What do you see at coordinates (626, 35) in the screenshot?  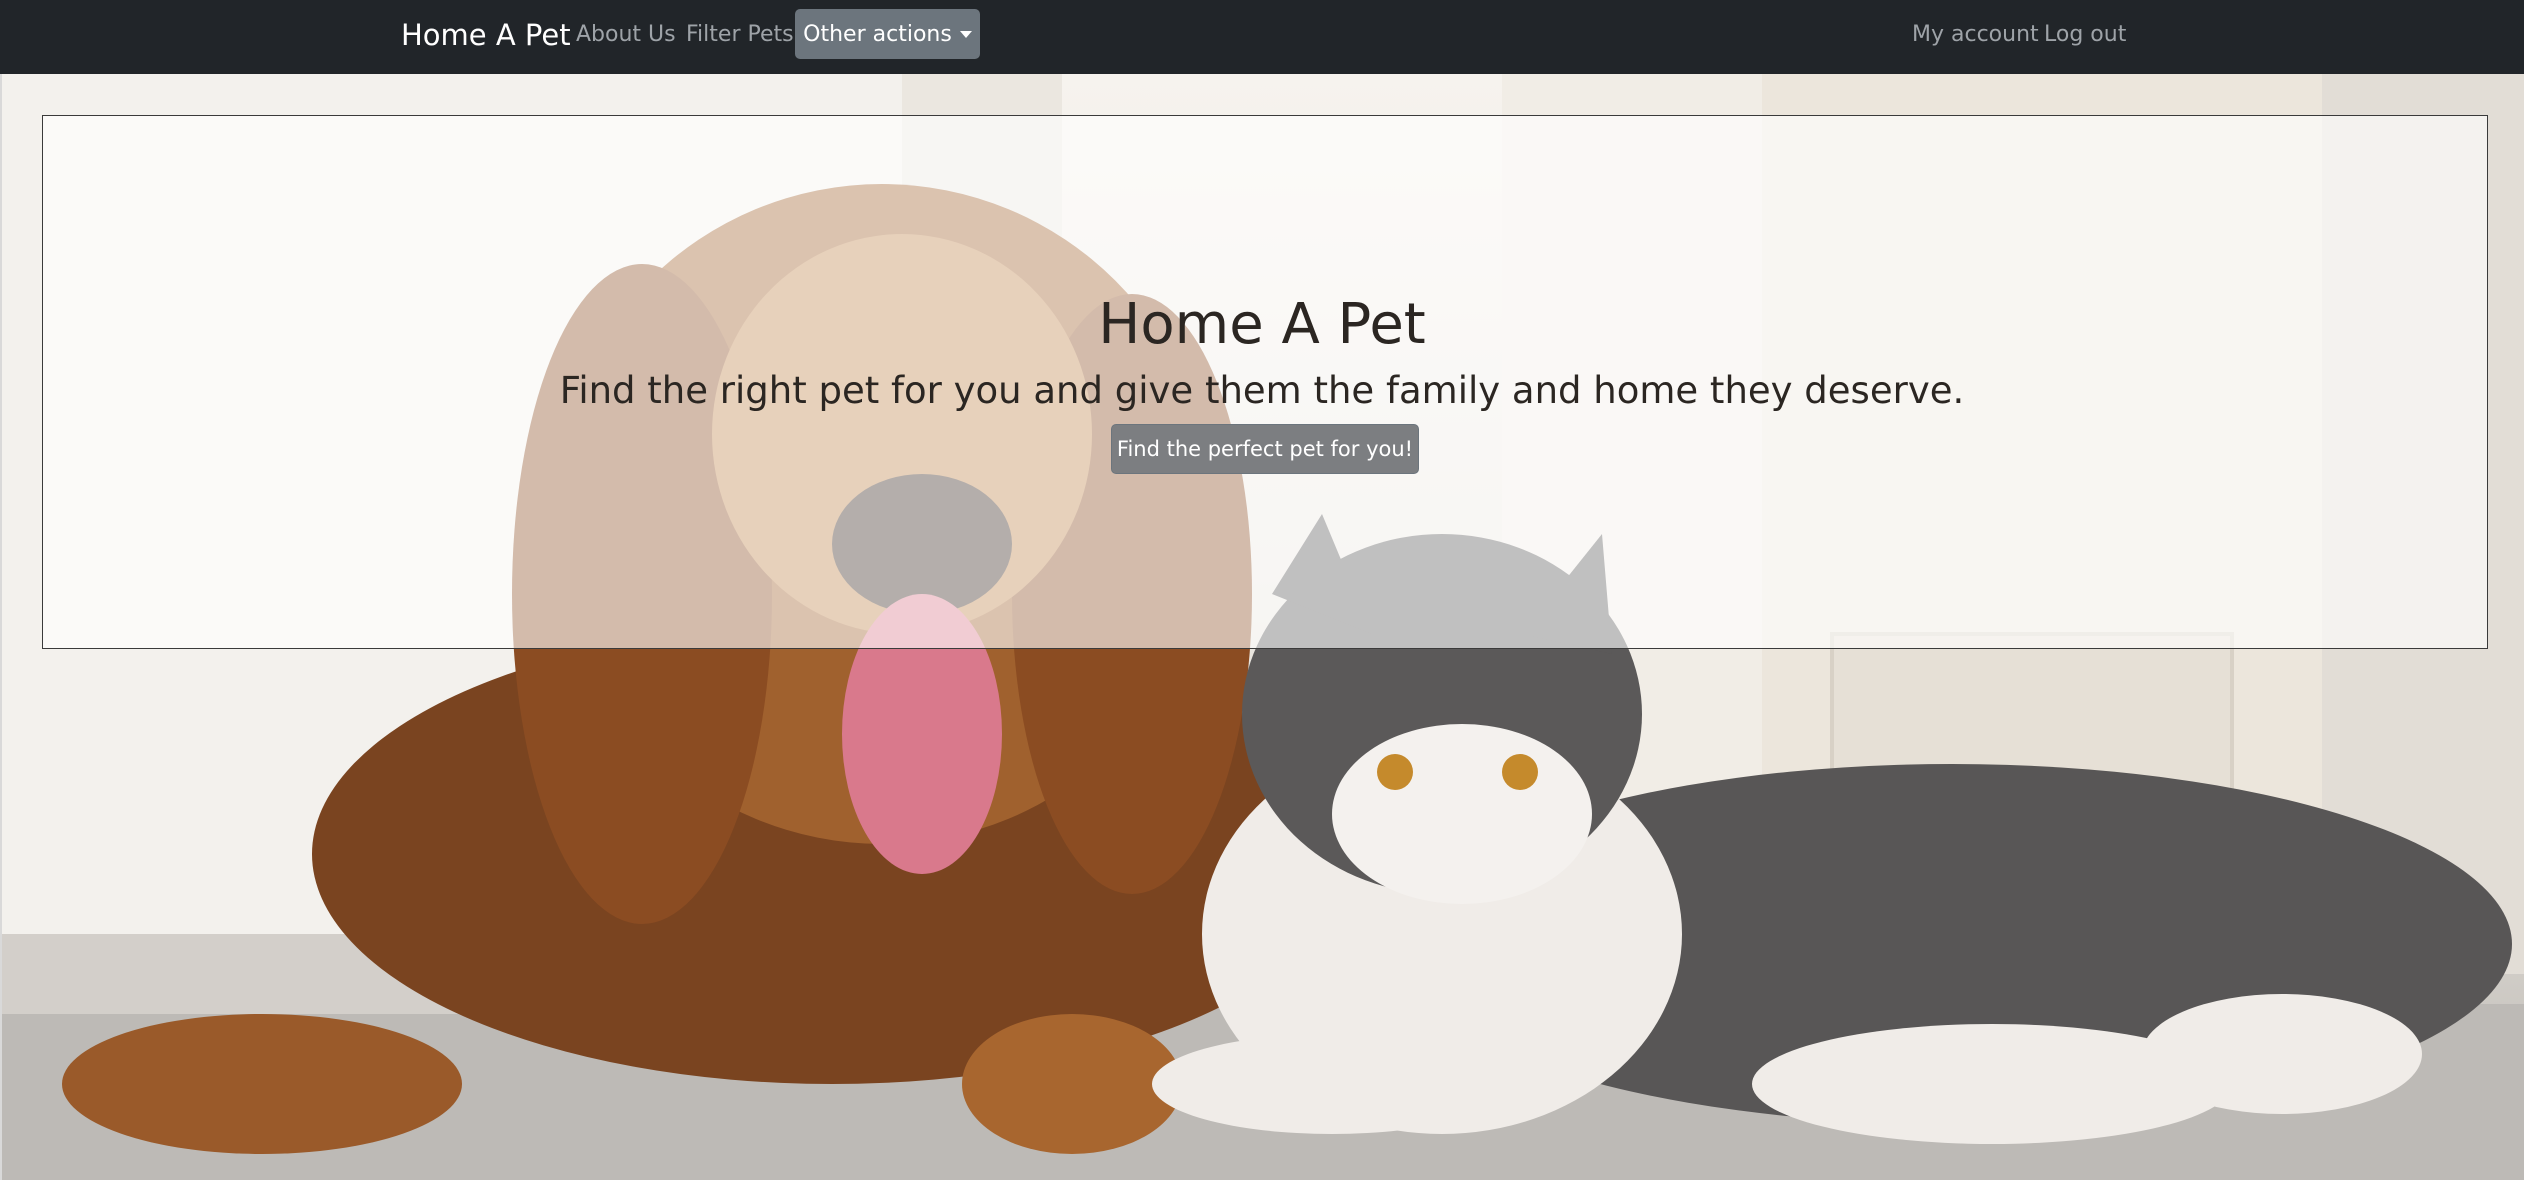 I see `nav-about-us: About Us` at bounding box center [626, 35].